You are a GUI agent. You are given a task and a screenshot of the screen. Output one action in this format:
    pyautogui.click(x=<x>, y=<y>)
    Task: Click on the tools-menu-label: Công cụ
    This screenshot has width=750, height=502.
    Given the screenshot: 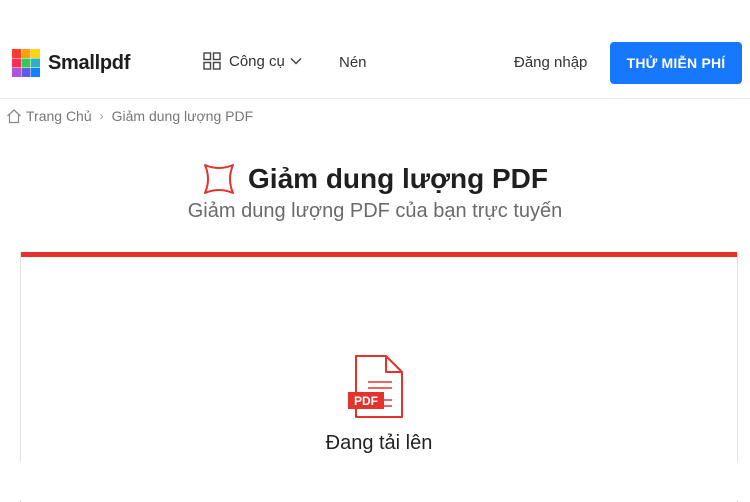 What is the action you would take?
    pyautogui.click(x=257, y=61)
    